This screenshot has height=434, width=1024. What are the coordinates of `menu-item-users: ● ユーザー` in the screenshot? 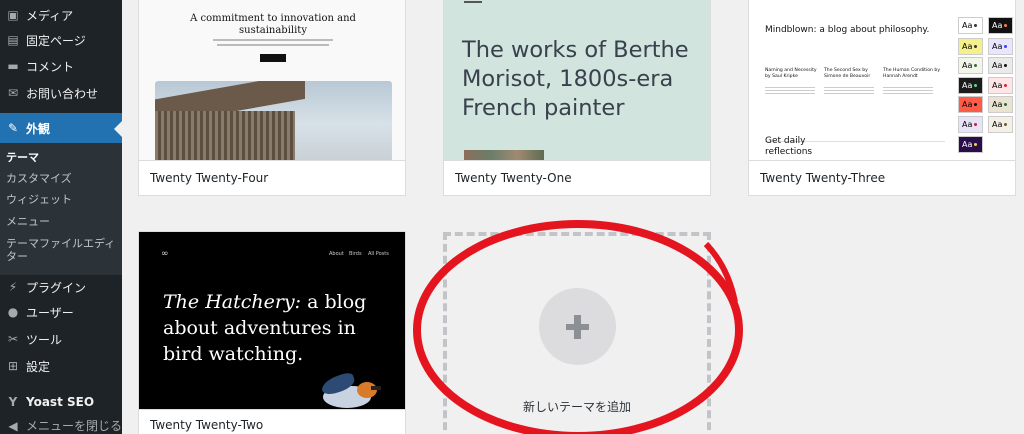 It's located at (61, 312).